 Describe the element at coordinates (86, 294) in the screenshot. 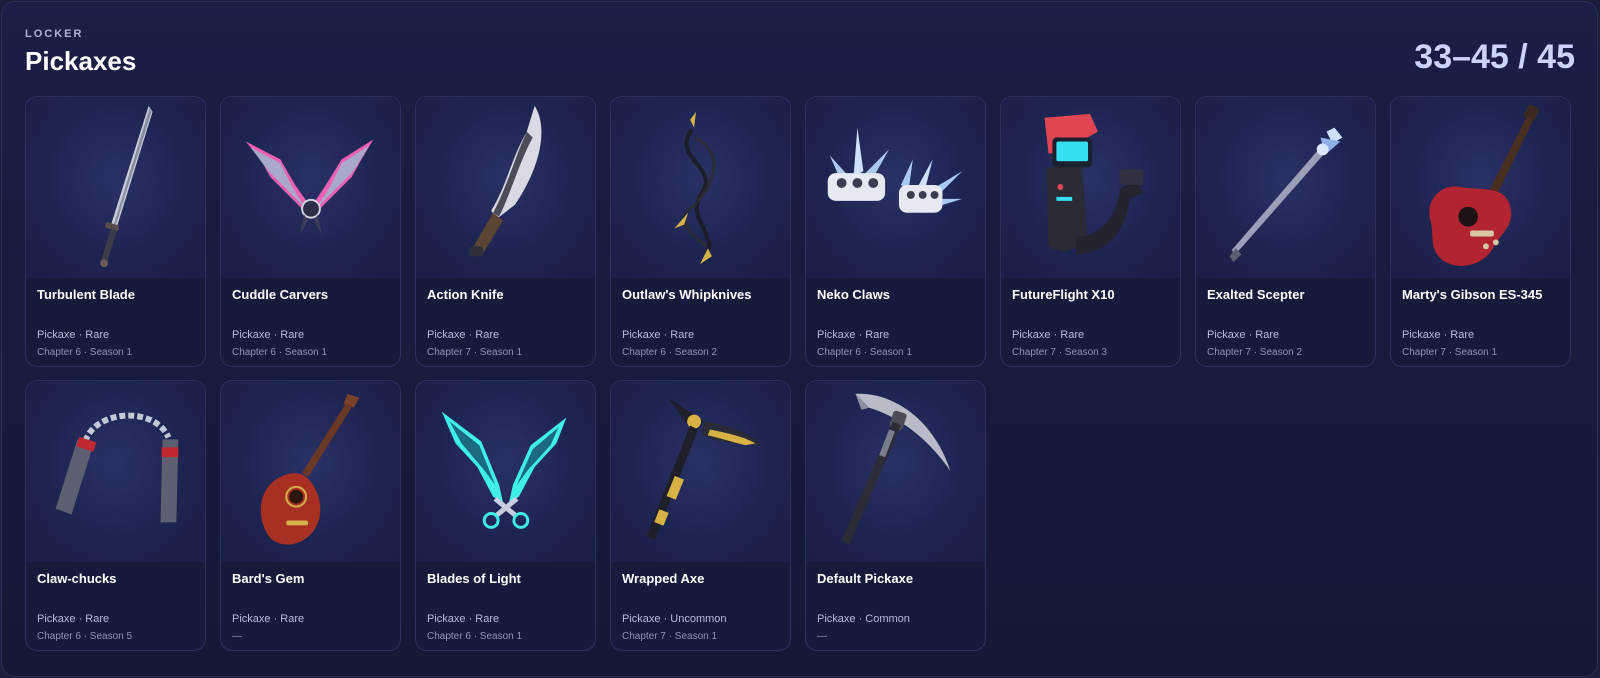

I see `item-name: Turbulent Blade` at that location.